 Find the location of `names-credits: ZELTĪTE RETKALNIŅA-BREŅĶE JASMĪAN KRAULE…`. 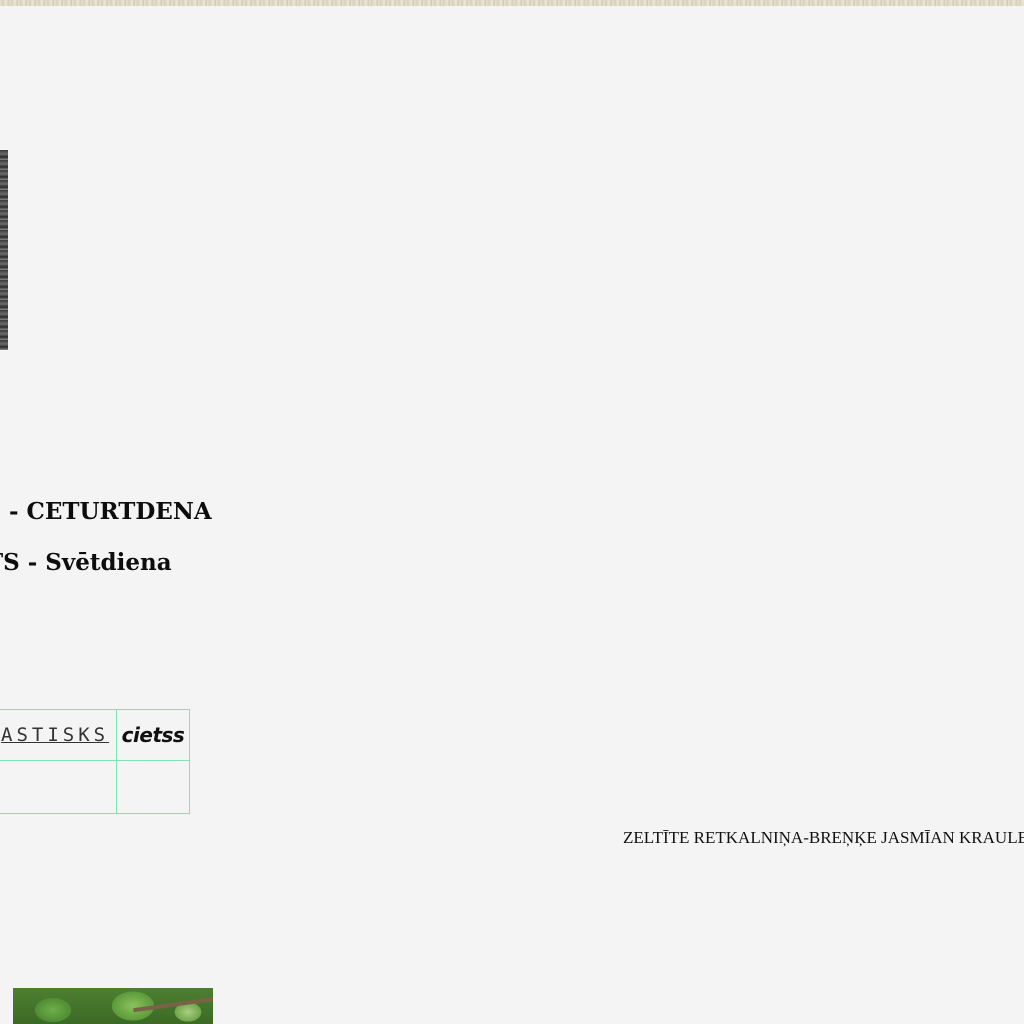

names-credits: ZELTĪTE RETKALNIŅA-BREŅĶE JASMĪAN KRAULE… is located at coordinates (823, 837).